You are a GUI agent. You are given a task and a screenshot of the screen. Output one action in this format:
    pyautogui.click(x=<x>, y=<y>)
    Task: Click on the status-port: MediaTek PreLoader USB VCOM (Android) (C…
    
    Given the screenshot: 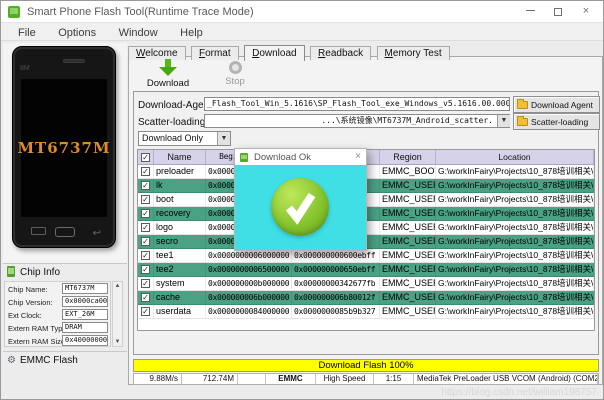 What is the action you would take?
    pyautogui.click(x=506, y=379)
    